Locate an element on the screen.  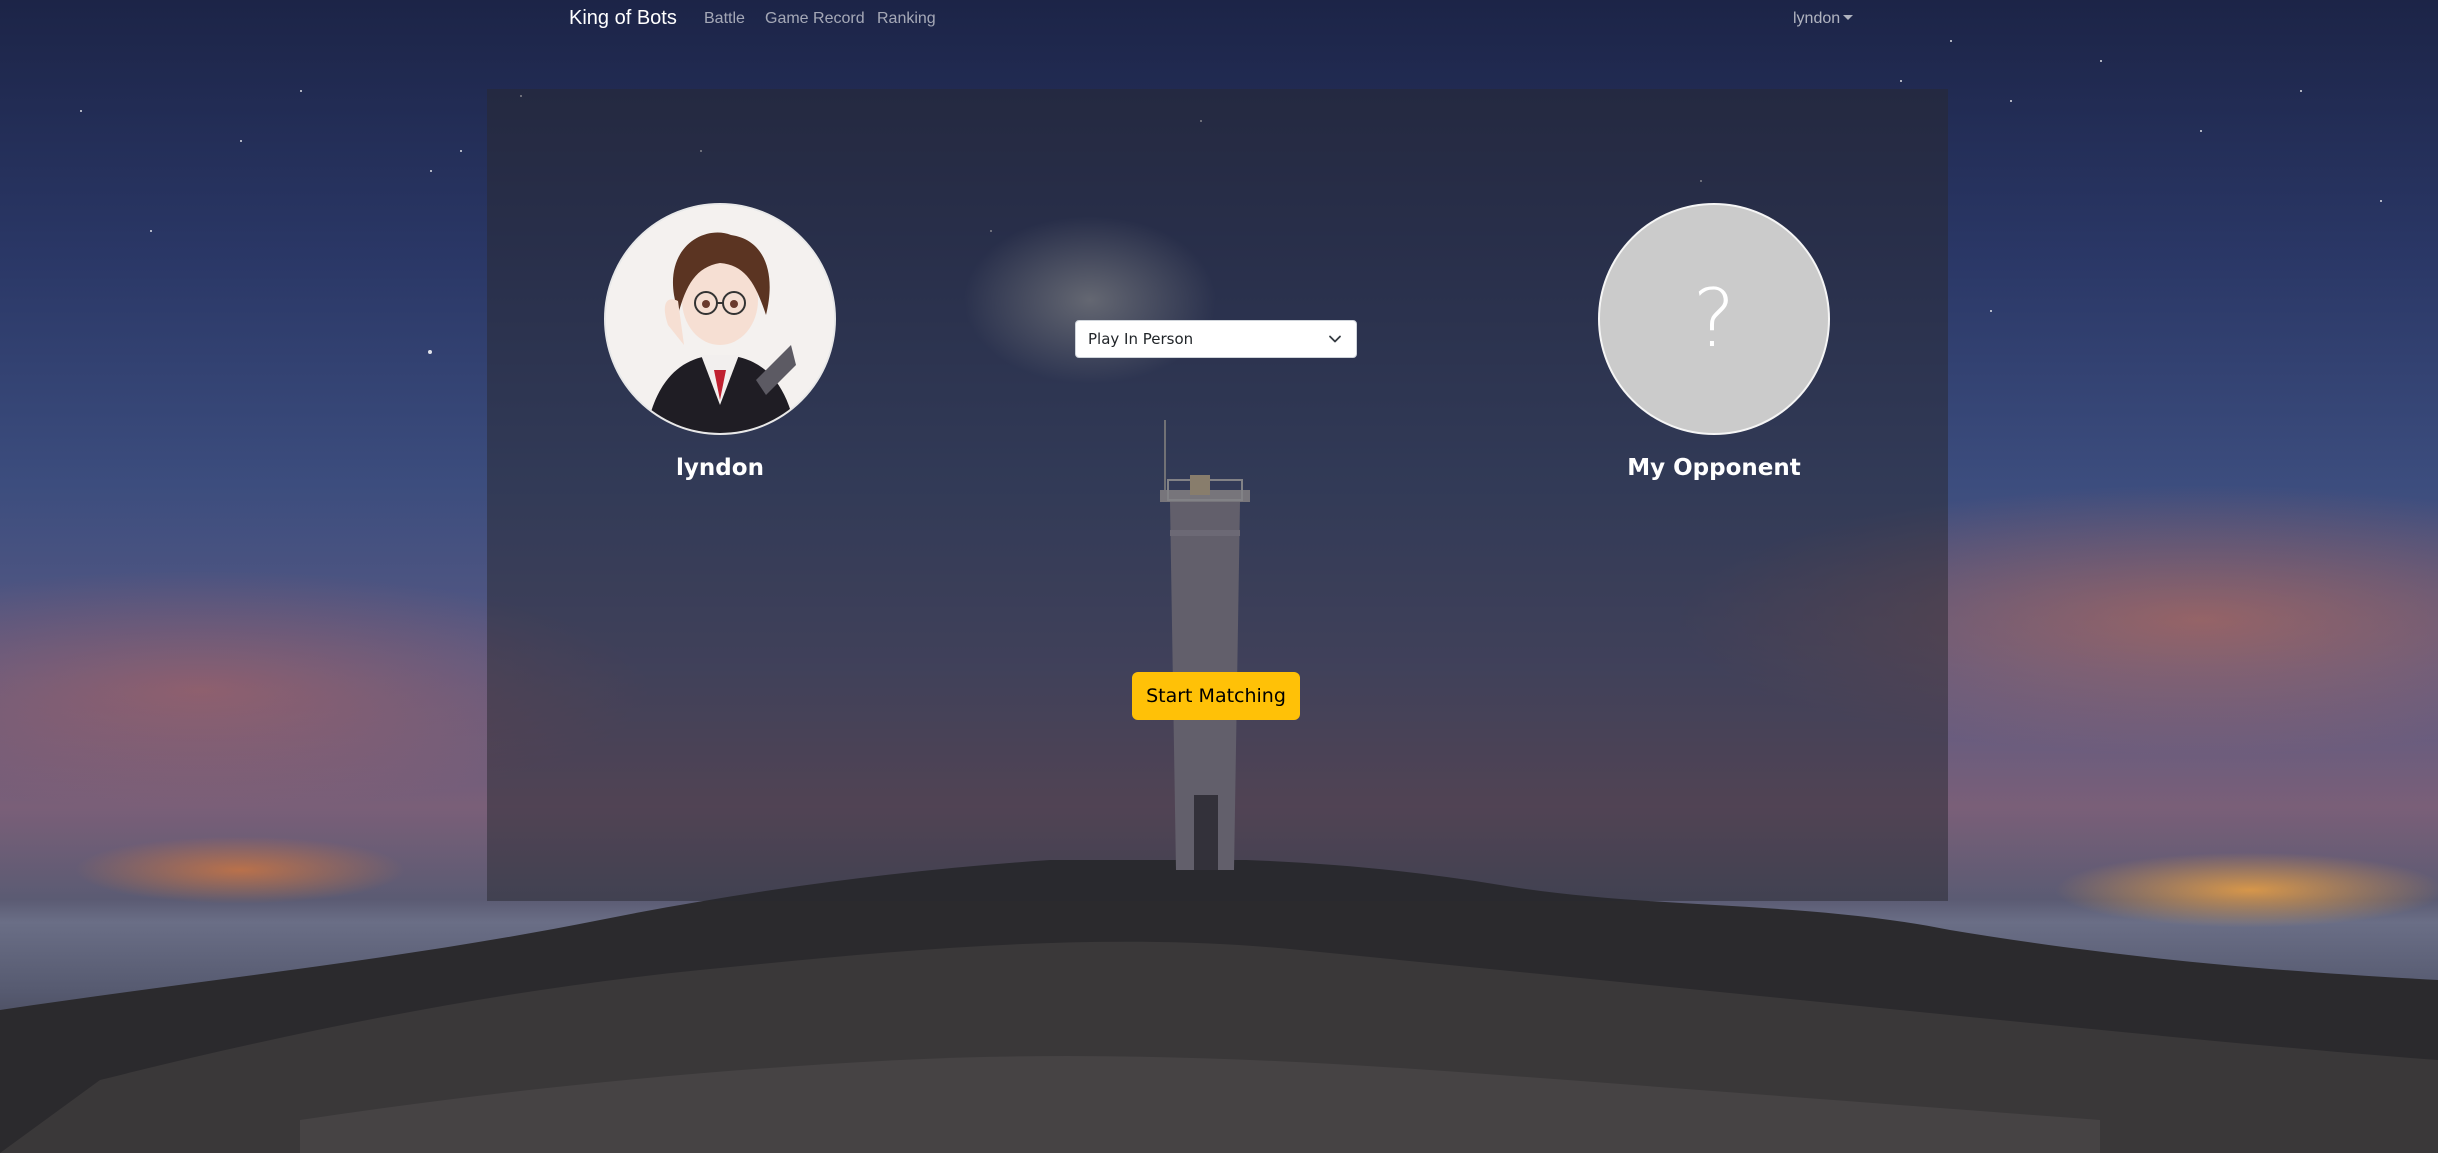
caret-down-icon is located at coordinates (1848, 17).